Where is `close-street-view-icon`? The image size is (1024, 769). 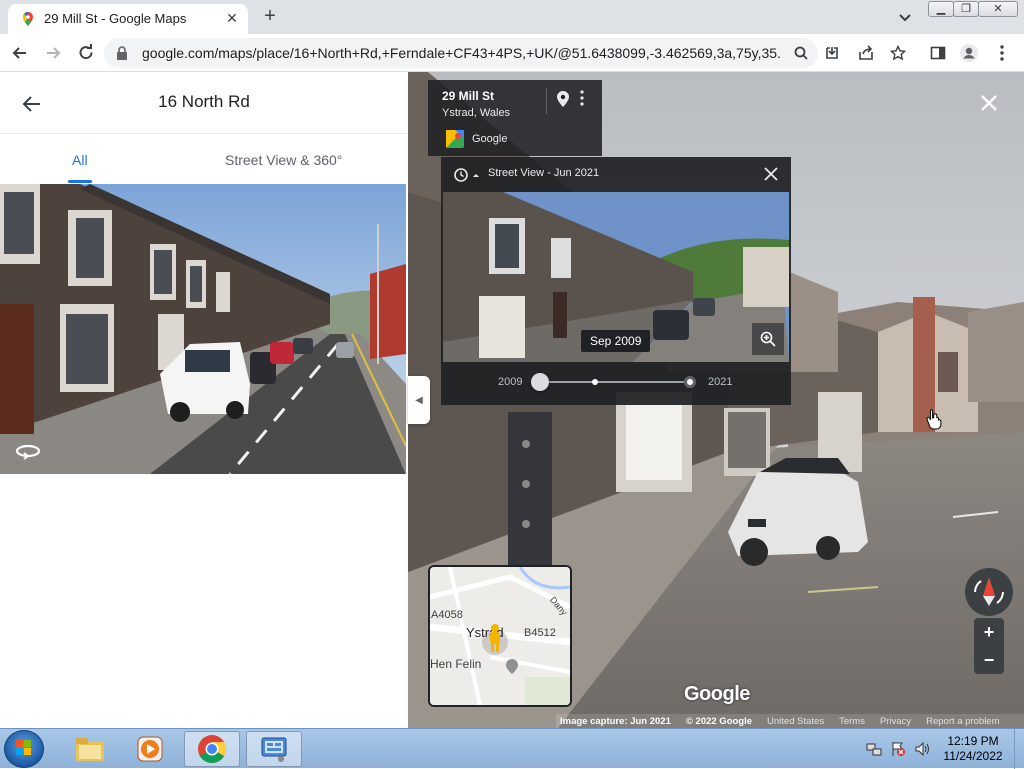 close-street-view-icon is located at coordinates (989, 103).